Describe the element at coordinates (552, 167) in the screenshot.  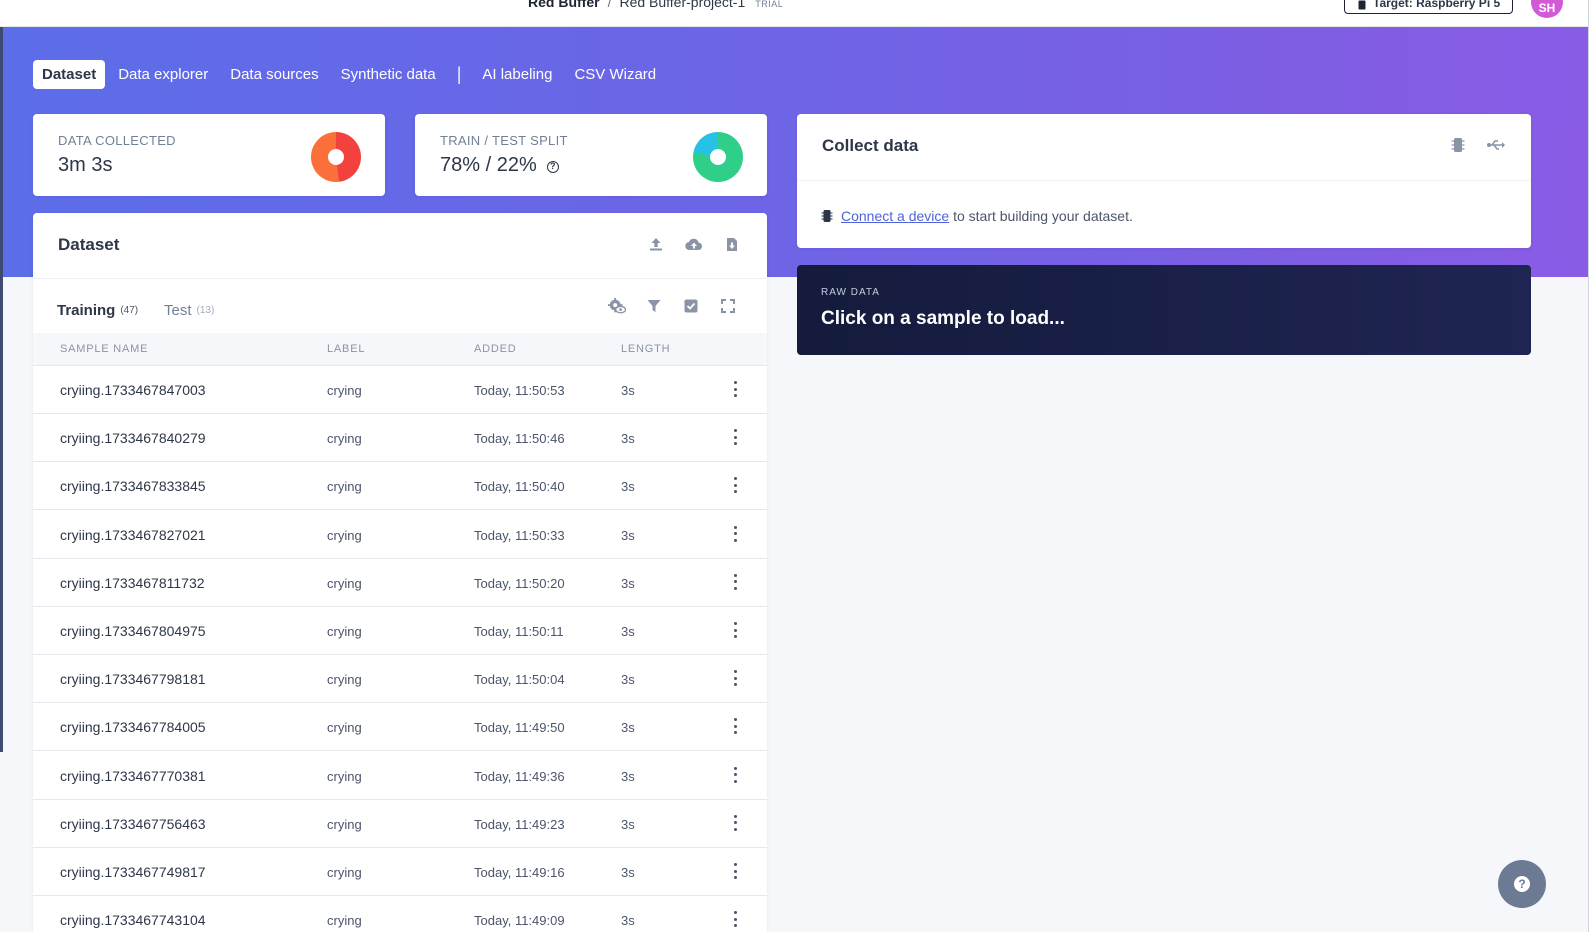
I see `help-icon: ?` at that location.